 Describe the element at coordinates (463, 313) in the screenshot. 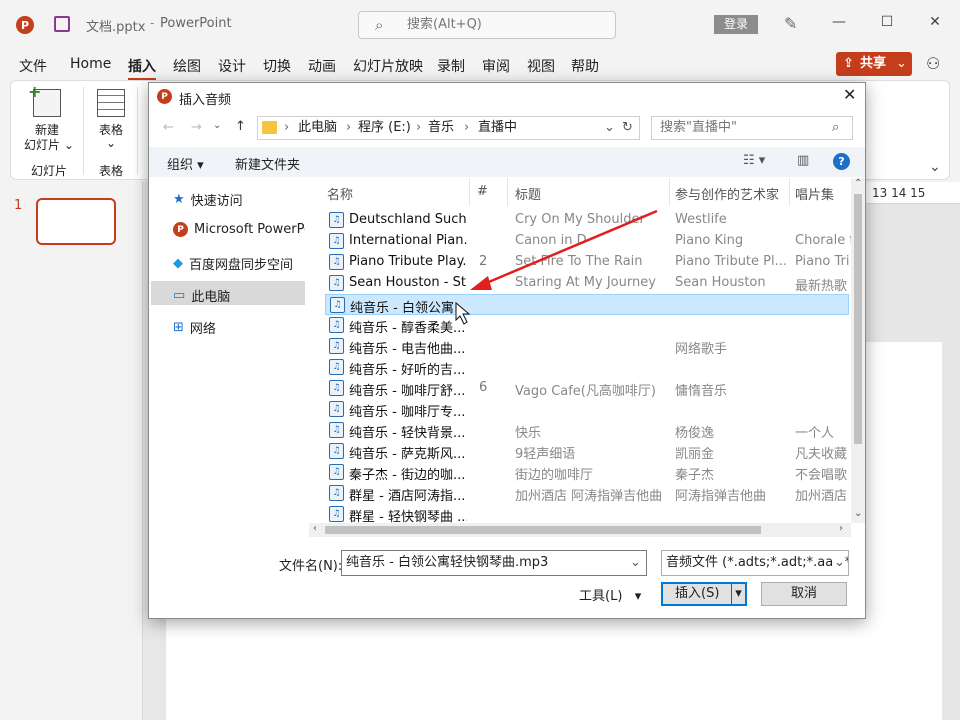

I see `mouse-cursor-icon` at that location.